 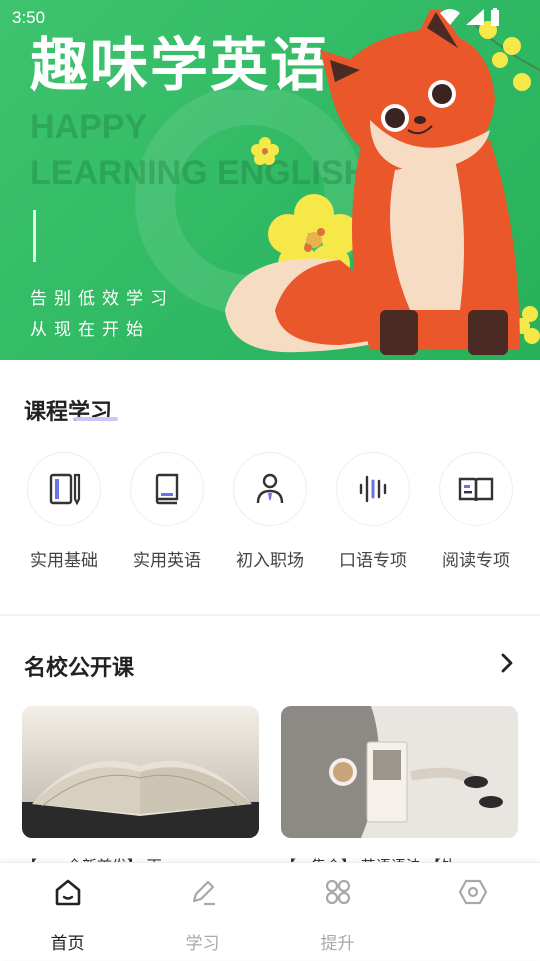 I want to click on category-practical-basics: 实用基础, so click(x=64, y=511).